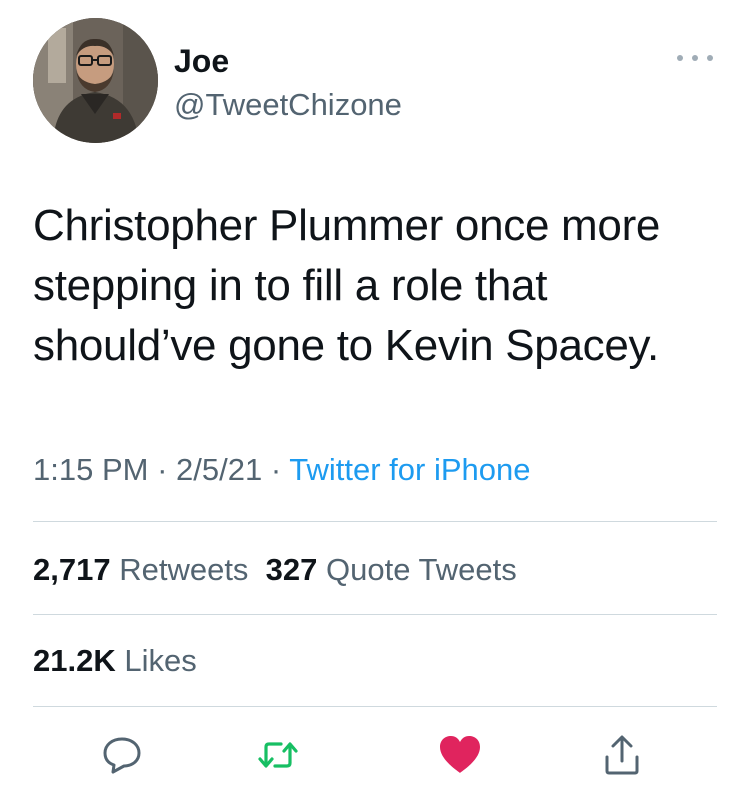 This screenshot has width=750, height=805. What do you see at coordinates (184, 569) in the screenshot?
I see `retweets-label: Retweets` at bounding box center [184, 569].